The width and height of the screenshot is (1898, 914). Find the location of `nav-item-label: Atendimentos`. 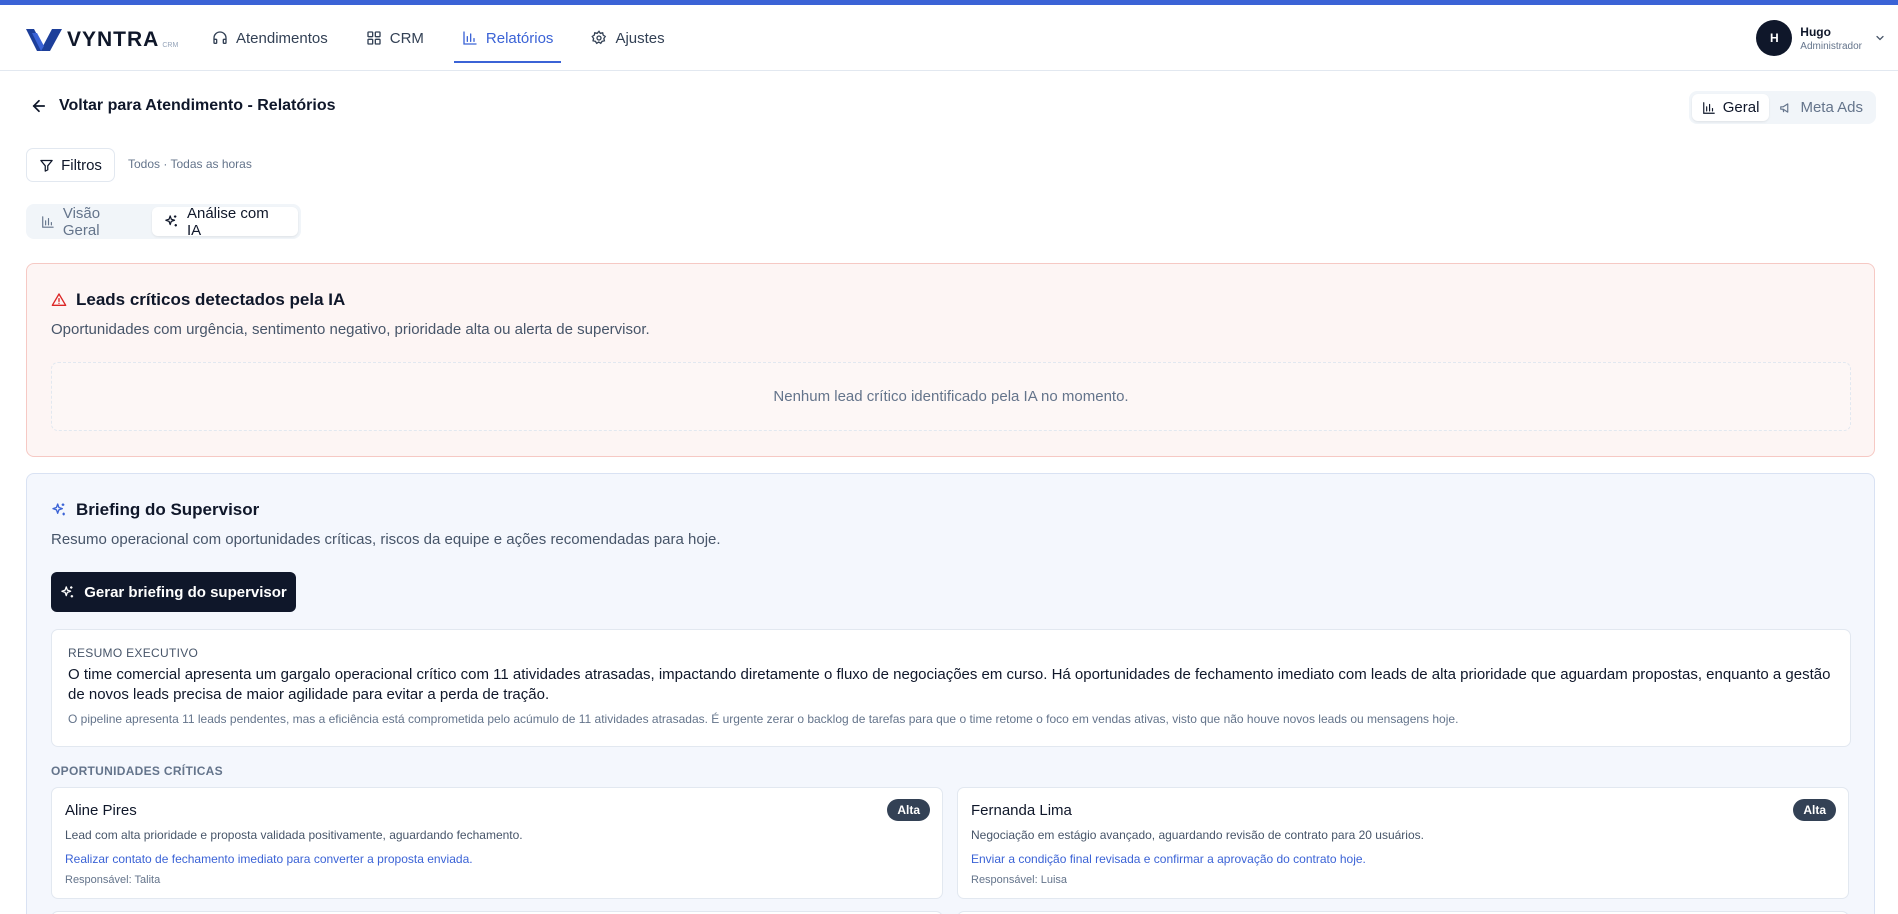

nav-item-label: Atendimentos is located at coordinates (282, 38).